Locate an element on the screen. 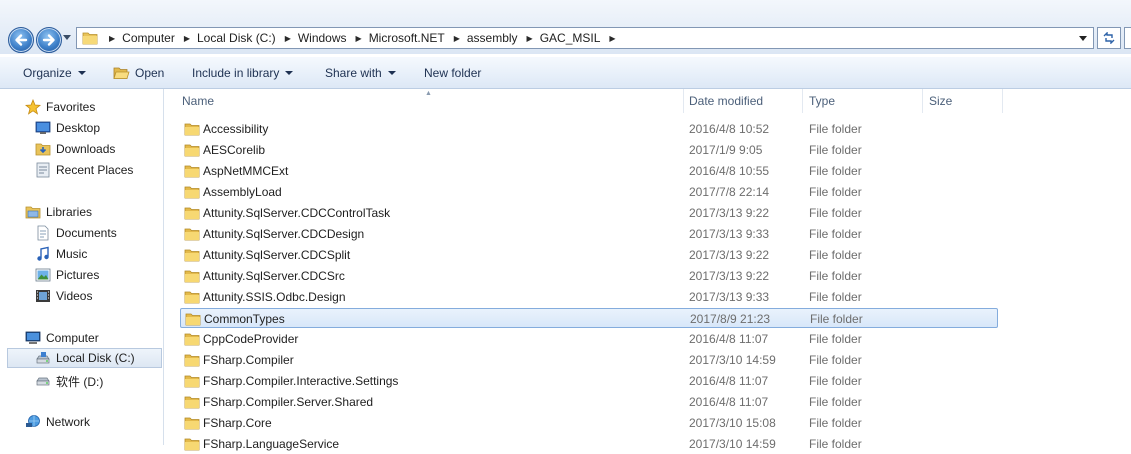 This screenshot has height=454, width=1131. file-name: Accessibility is located at coordinates (236, 129).